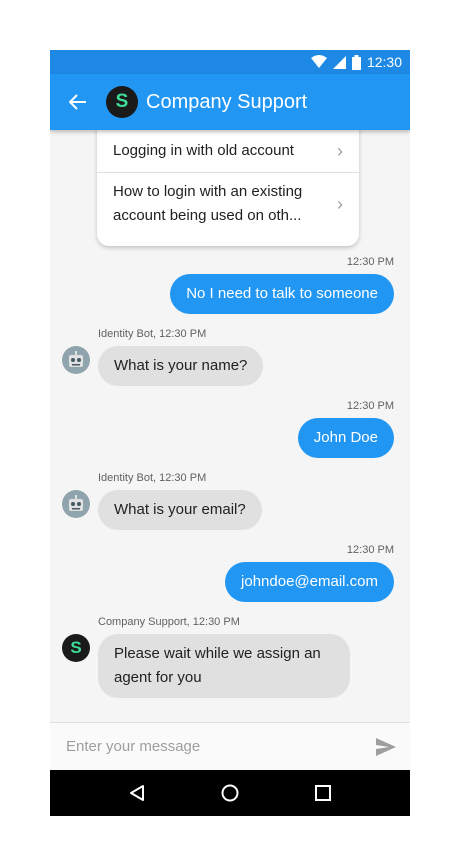 The width and height of the screenshot is (460, 866). What do you see at coordinates (339, 62) in the screenshot?
I see `signal-icon` at bounding box center [339, 62].